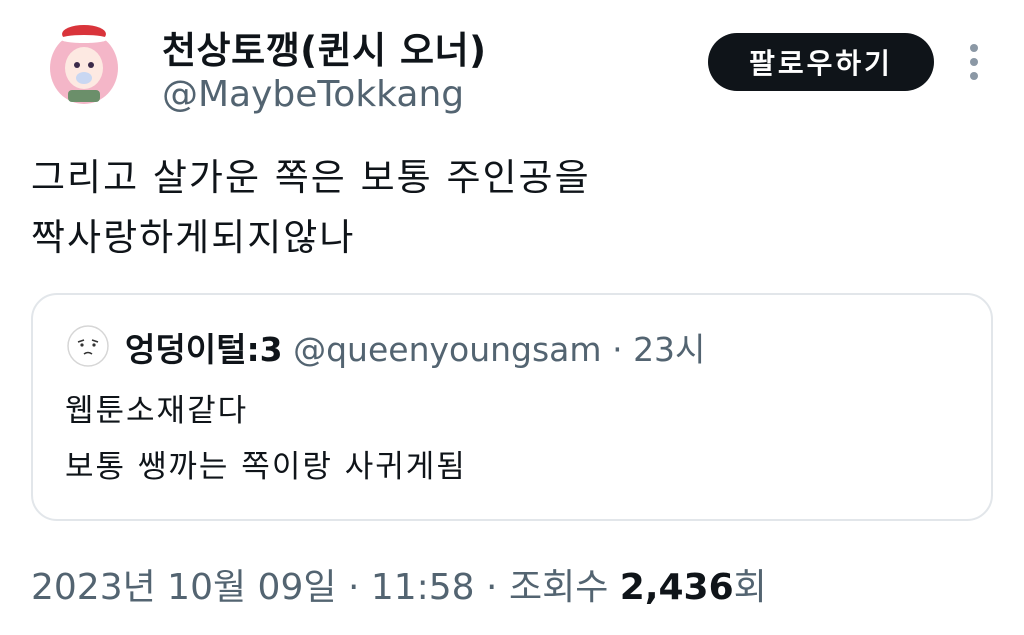 The width and height of the screenshot is (1024, 635). Describe the element at coordinates (311, 208) in the screenshot. I see `tweet-text: 그리고 살가운 쪽은 보통 주인공을 짝사랑하게되지않나` at that location.